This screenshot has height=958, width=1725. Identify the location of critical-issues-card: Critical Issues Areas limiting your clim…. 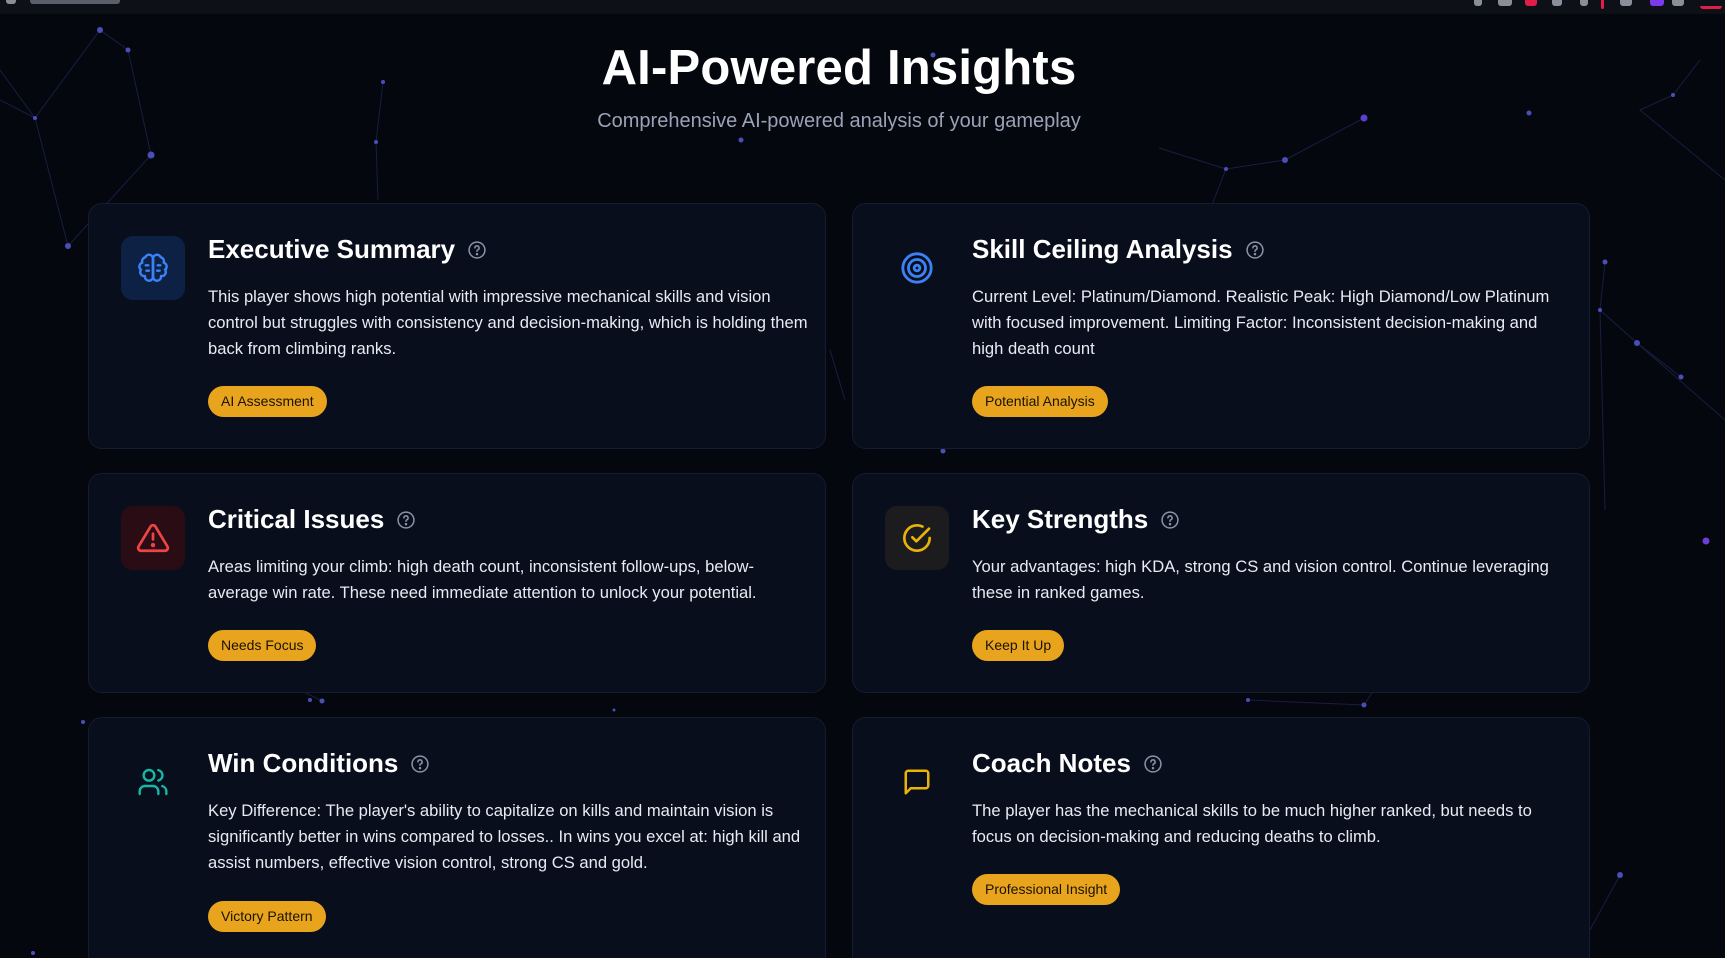
(457, 583).